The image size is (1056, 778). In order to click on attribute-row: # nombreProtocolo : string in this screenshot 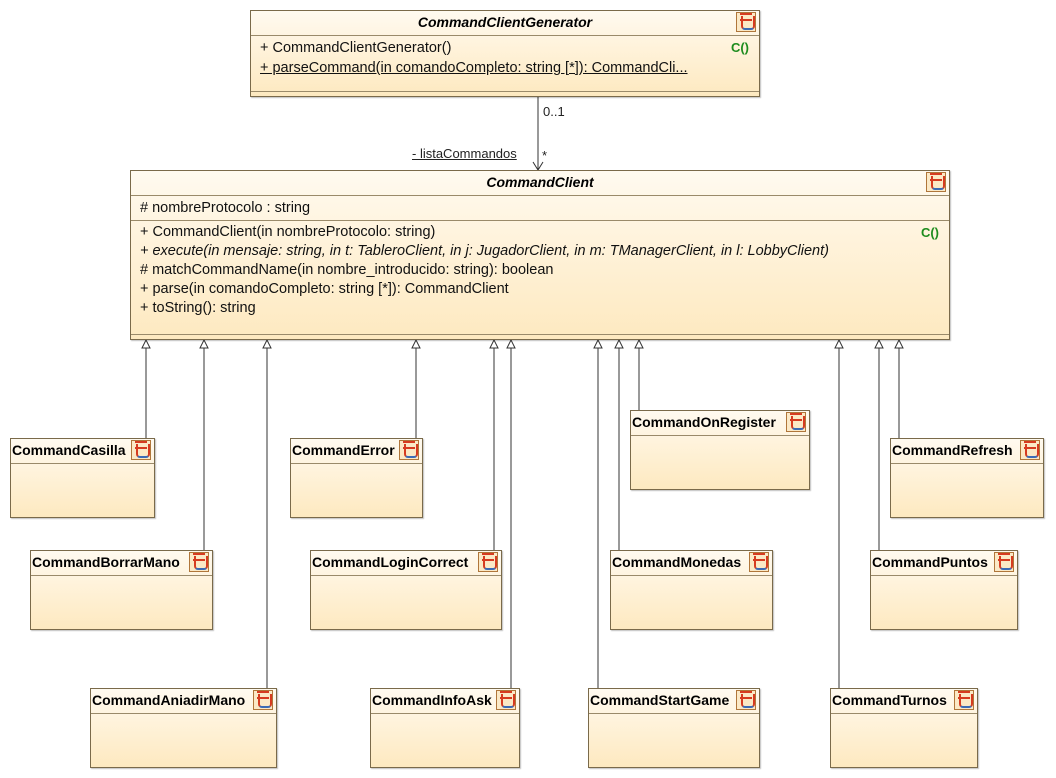, I will do `click(225, 208)`.